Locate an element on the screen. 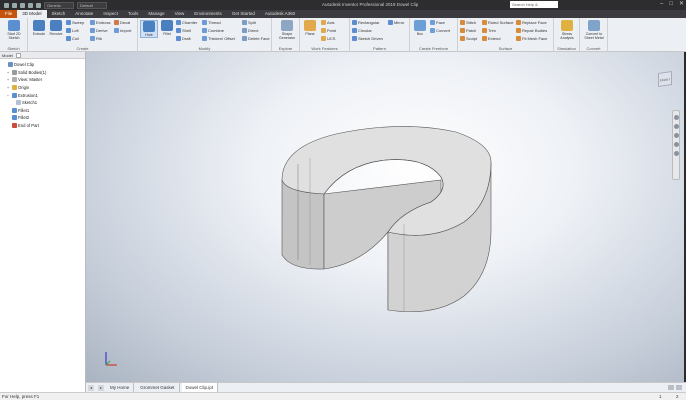 The height and width of the screenshot is (400, 686). pan-icon is located at coordinates (676, 126).